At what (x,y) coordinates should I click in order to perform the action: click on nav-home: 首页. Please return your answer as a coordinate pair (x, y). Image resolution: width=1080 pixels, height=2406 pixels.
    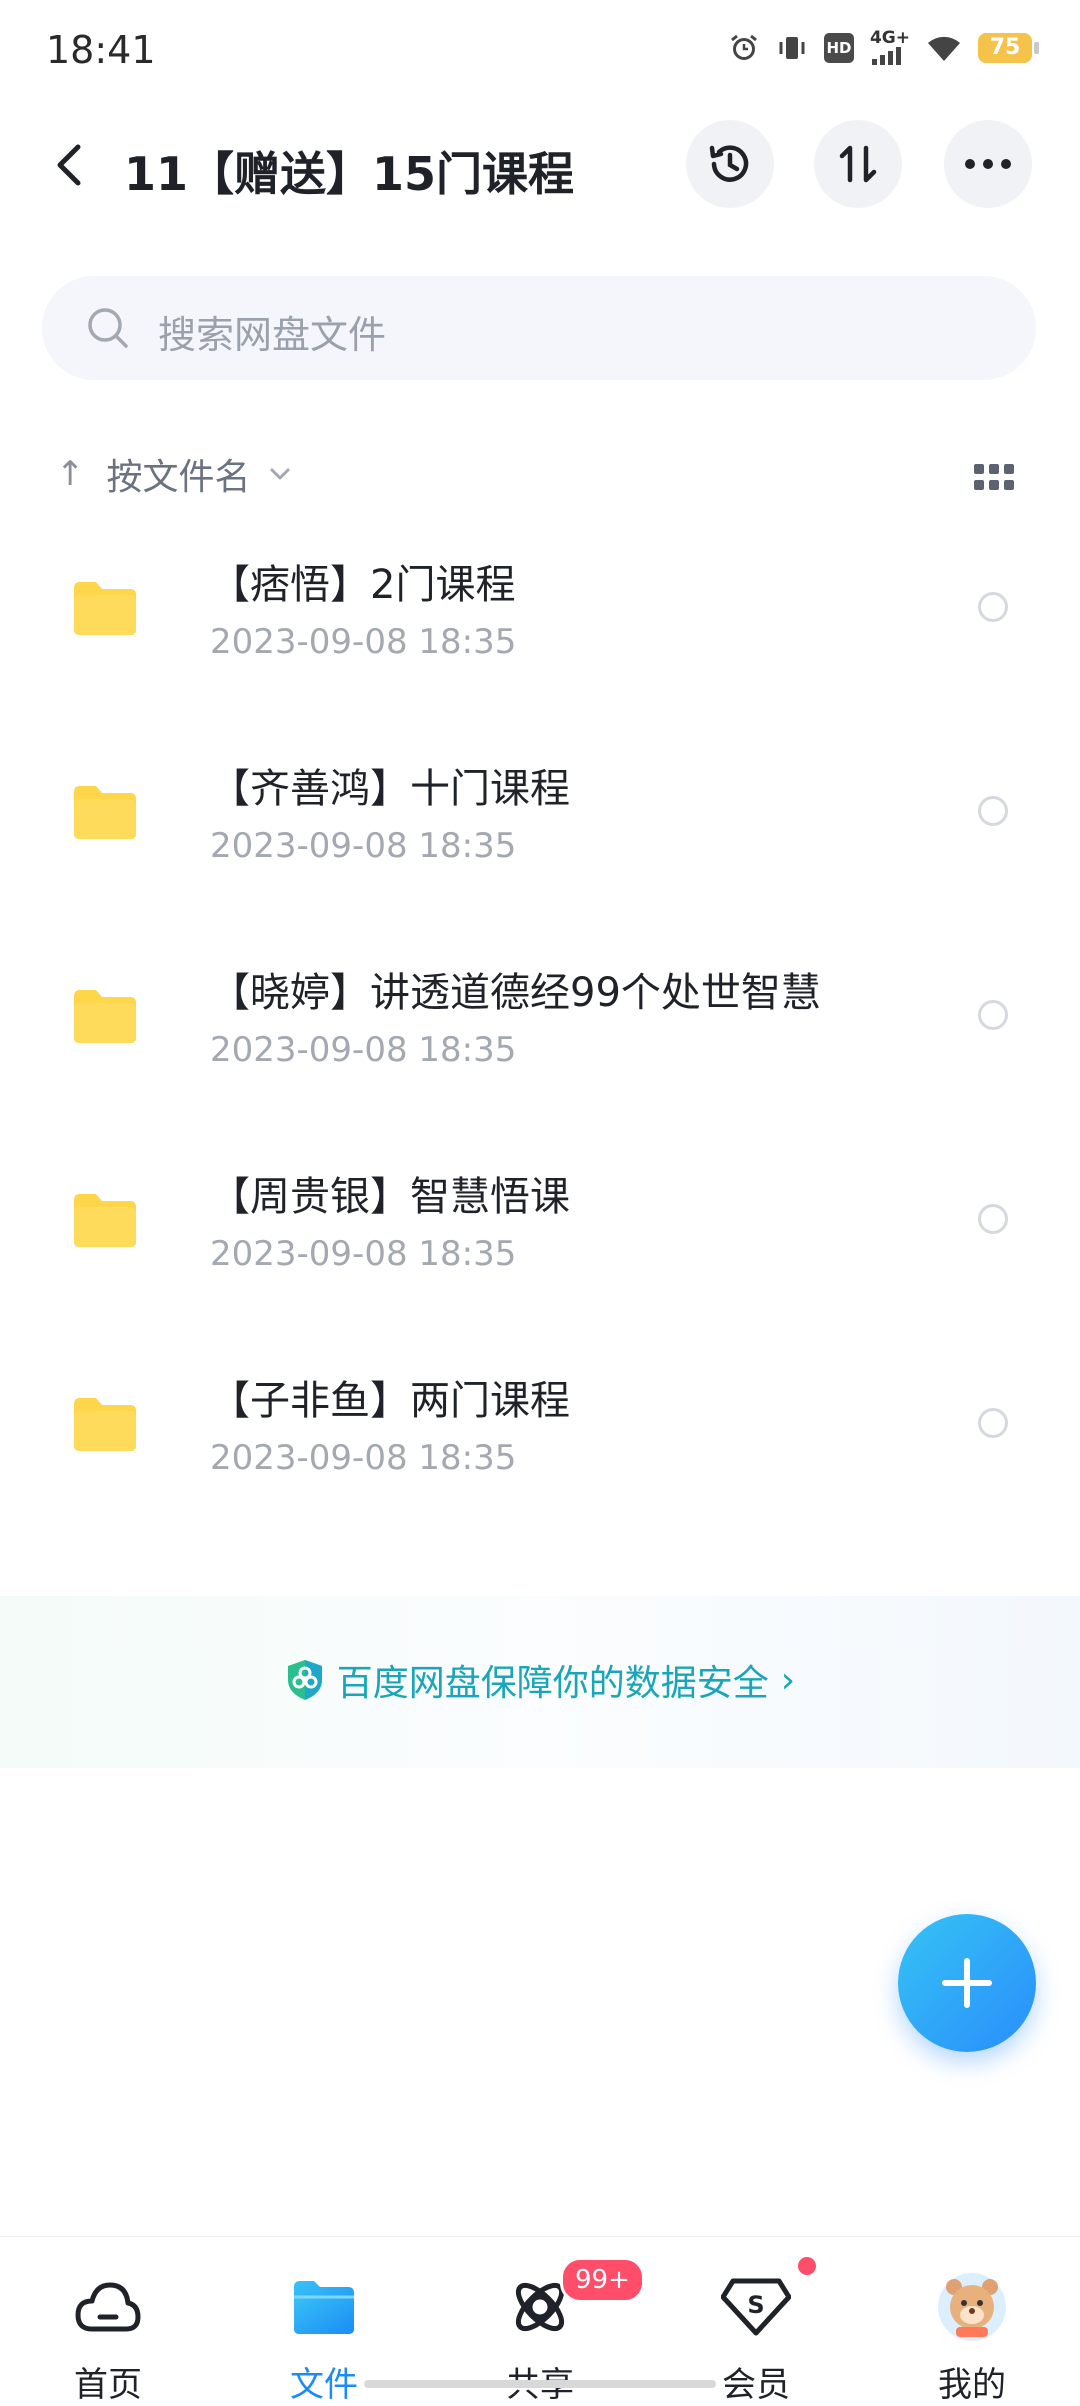
    Looking at the image, I should click on (108, 2321).